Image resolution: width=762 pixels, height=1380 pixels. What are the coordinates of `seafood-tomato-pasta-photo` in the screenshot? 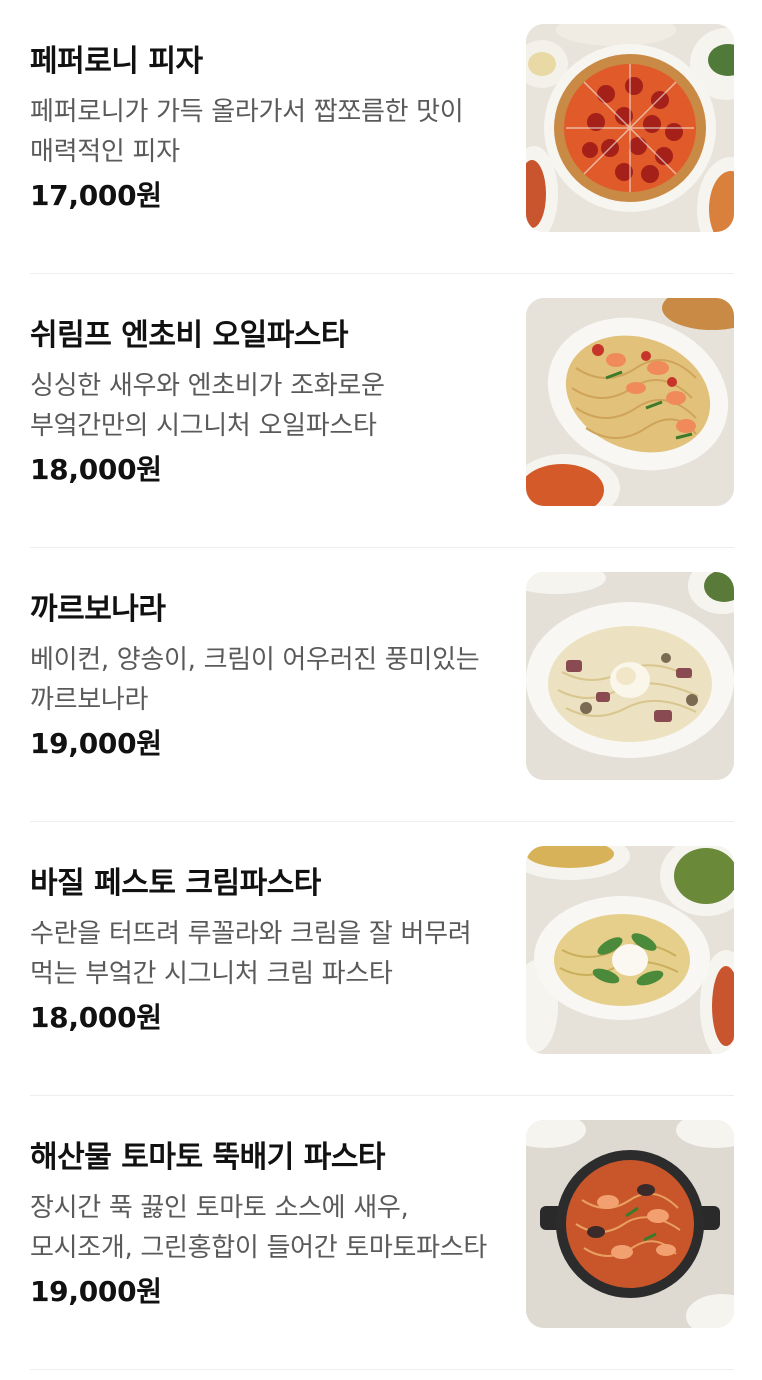 It's located at (630, 1224).